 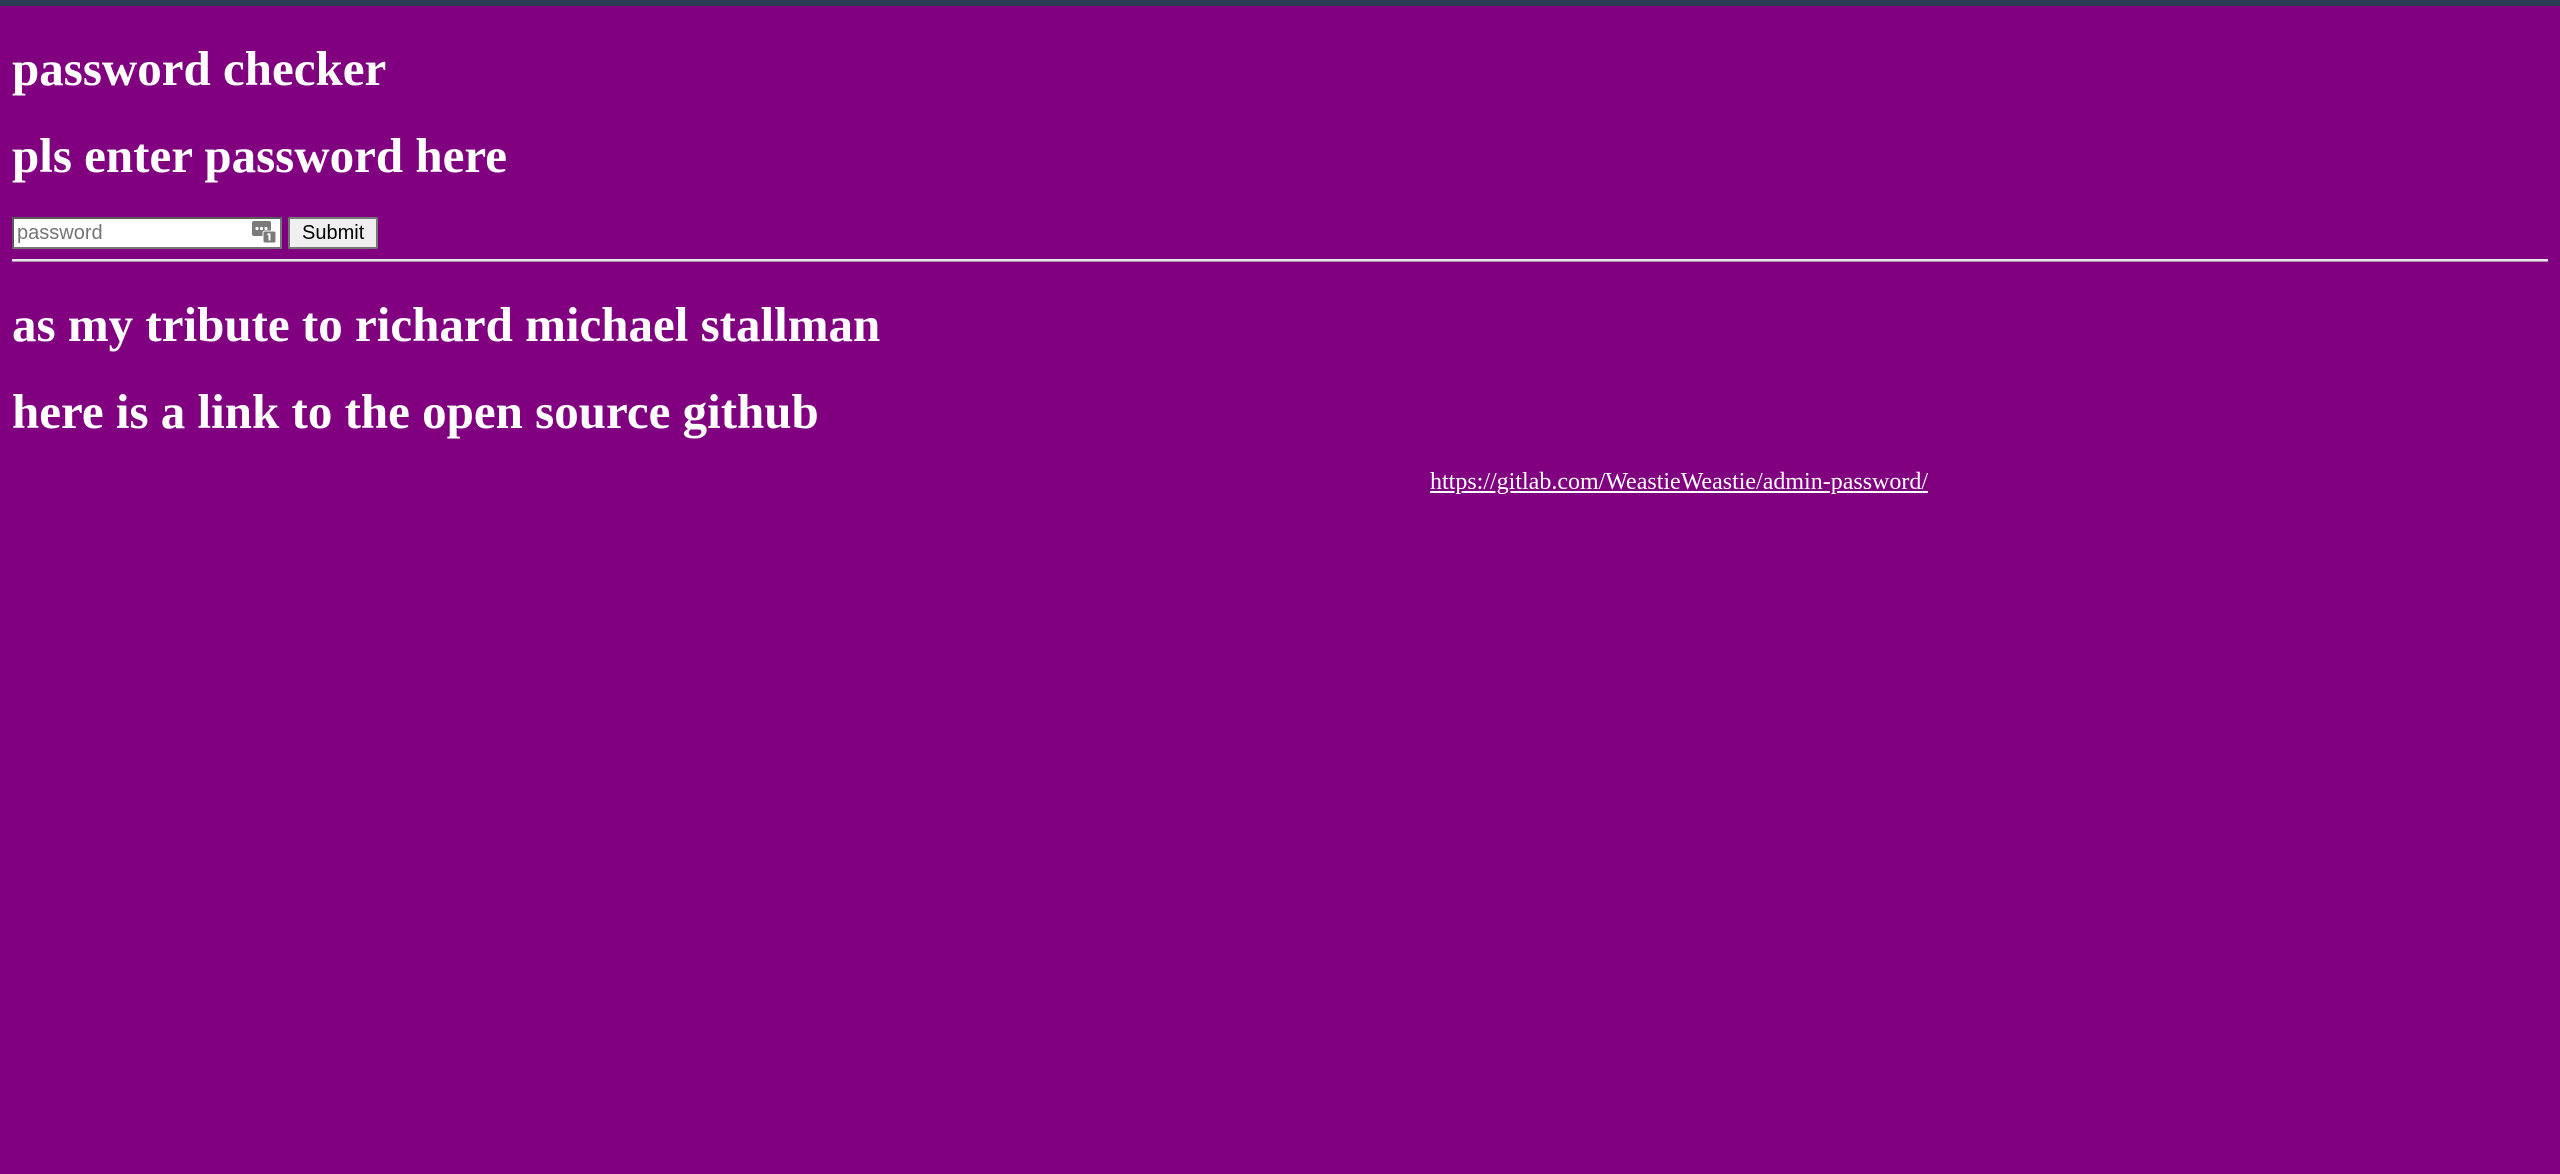 I want to click on password-manager-key-icon, so click(x=264, y=232).